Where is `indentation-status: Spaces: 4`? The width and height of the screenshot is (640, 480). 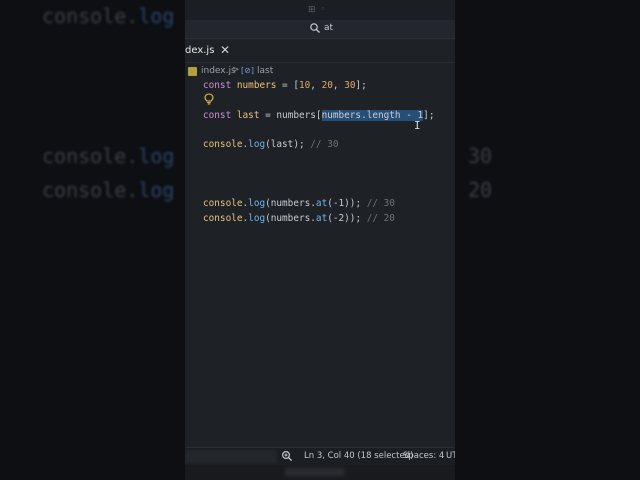
indentation-status: Spaces: 4 is located at coordinates (423, 456).